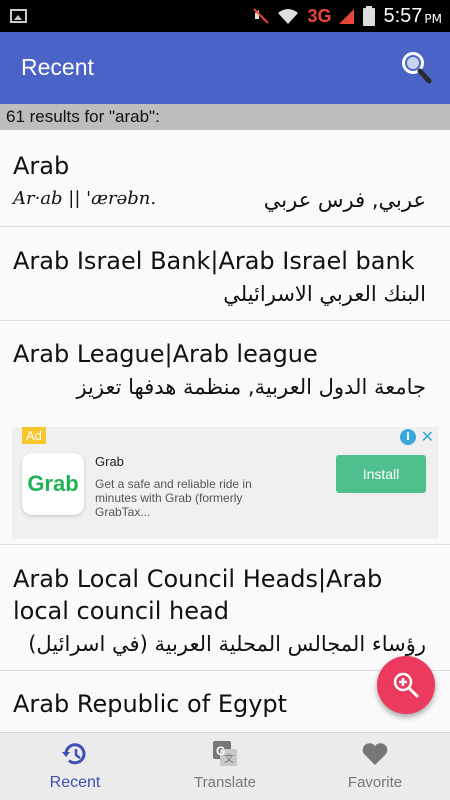  What do you see at coordinates (41, 166) in the screenshot?
I see `entry-term: Arab` at bounding box center [41, 166].